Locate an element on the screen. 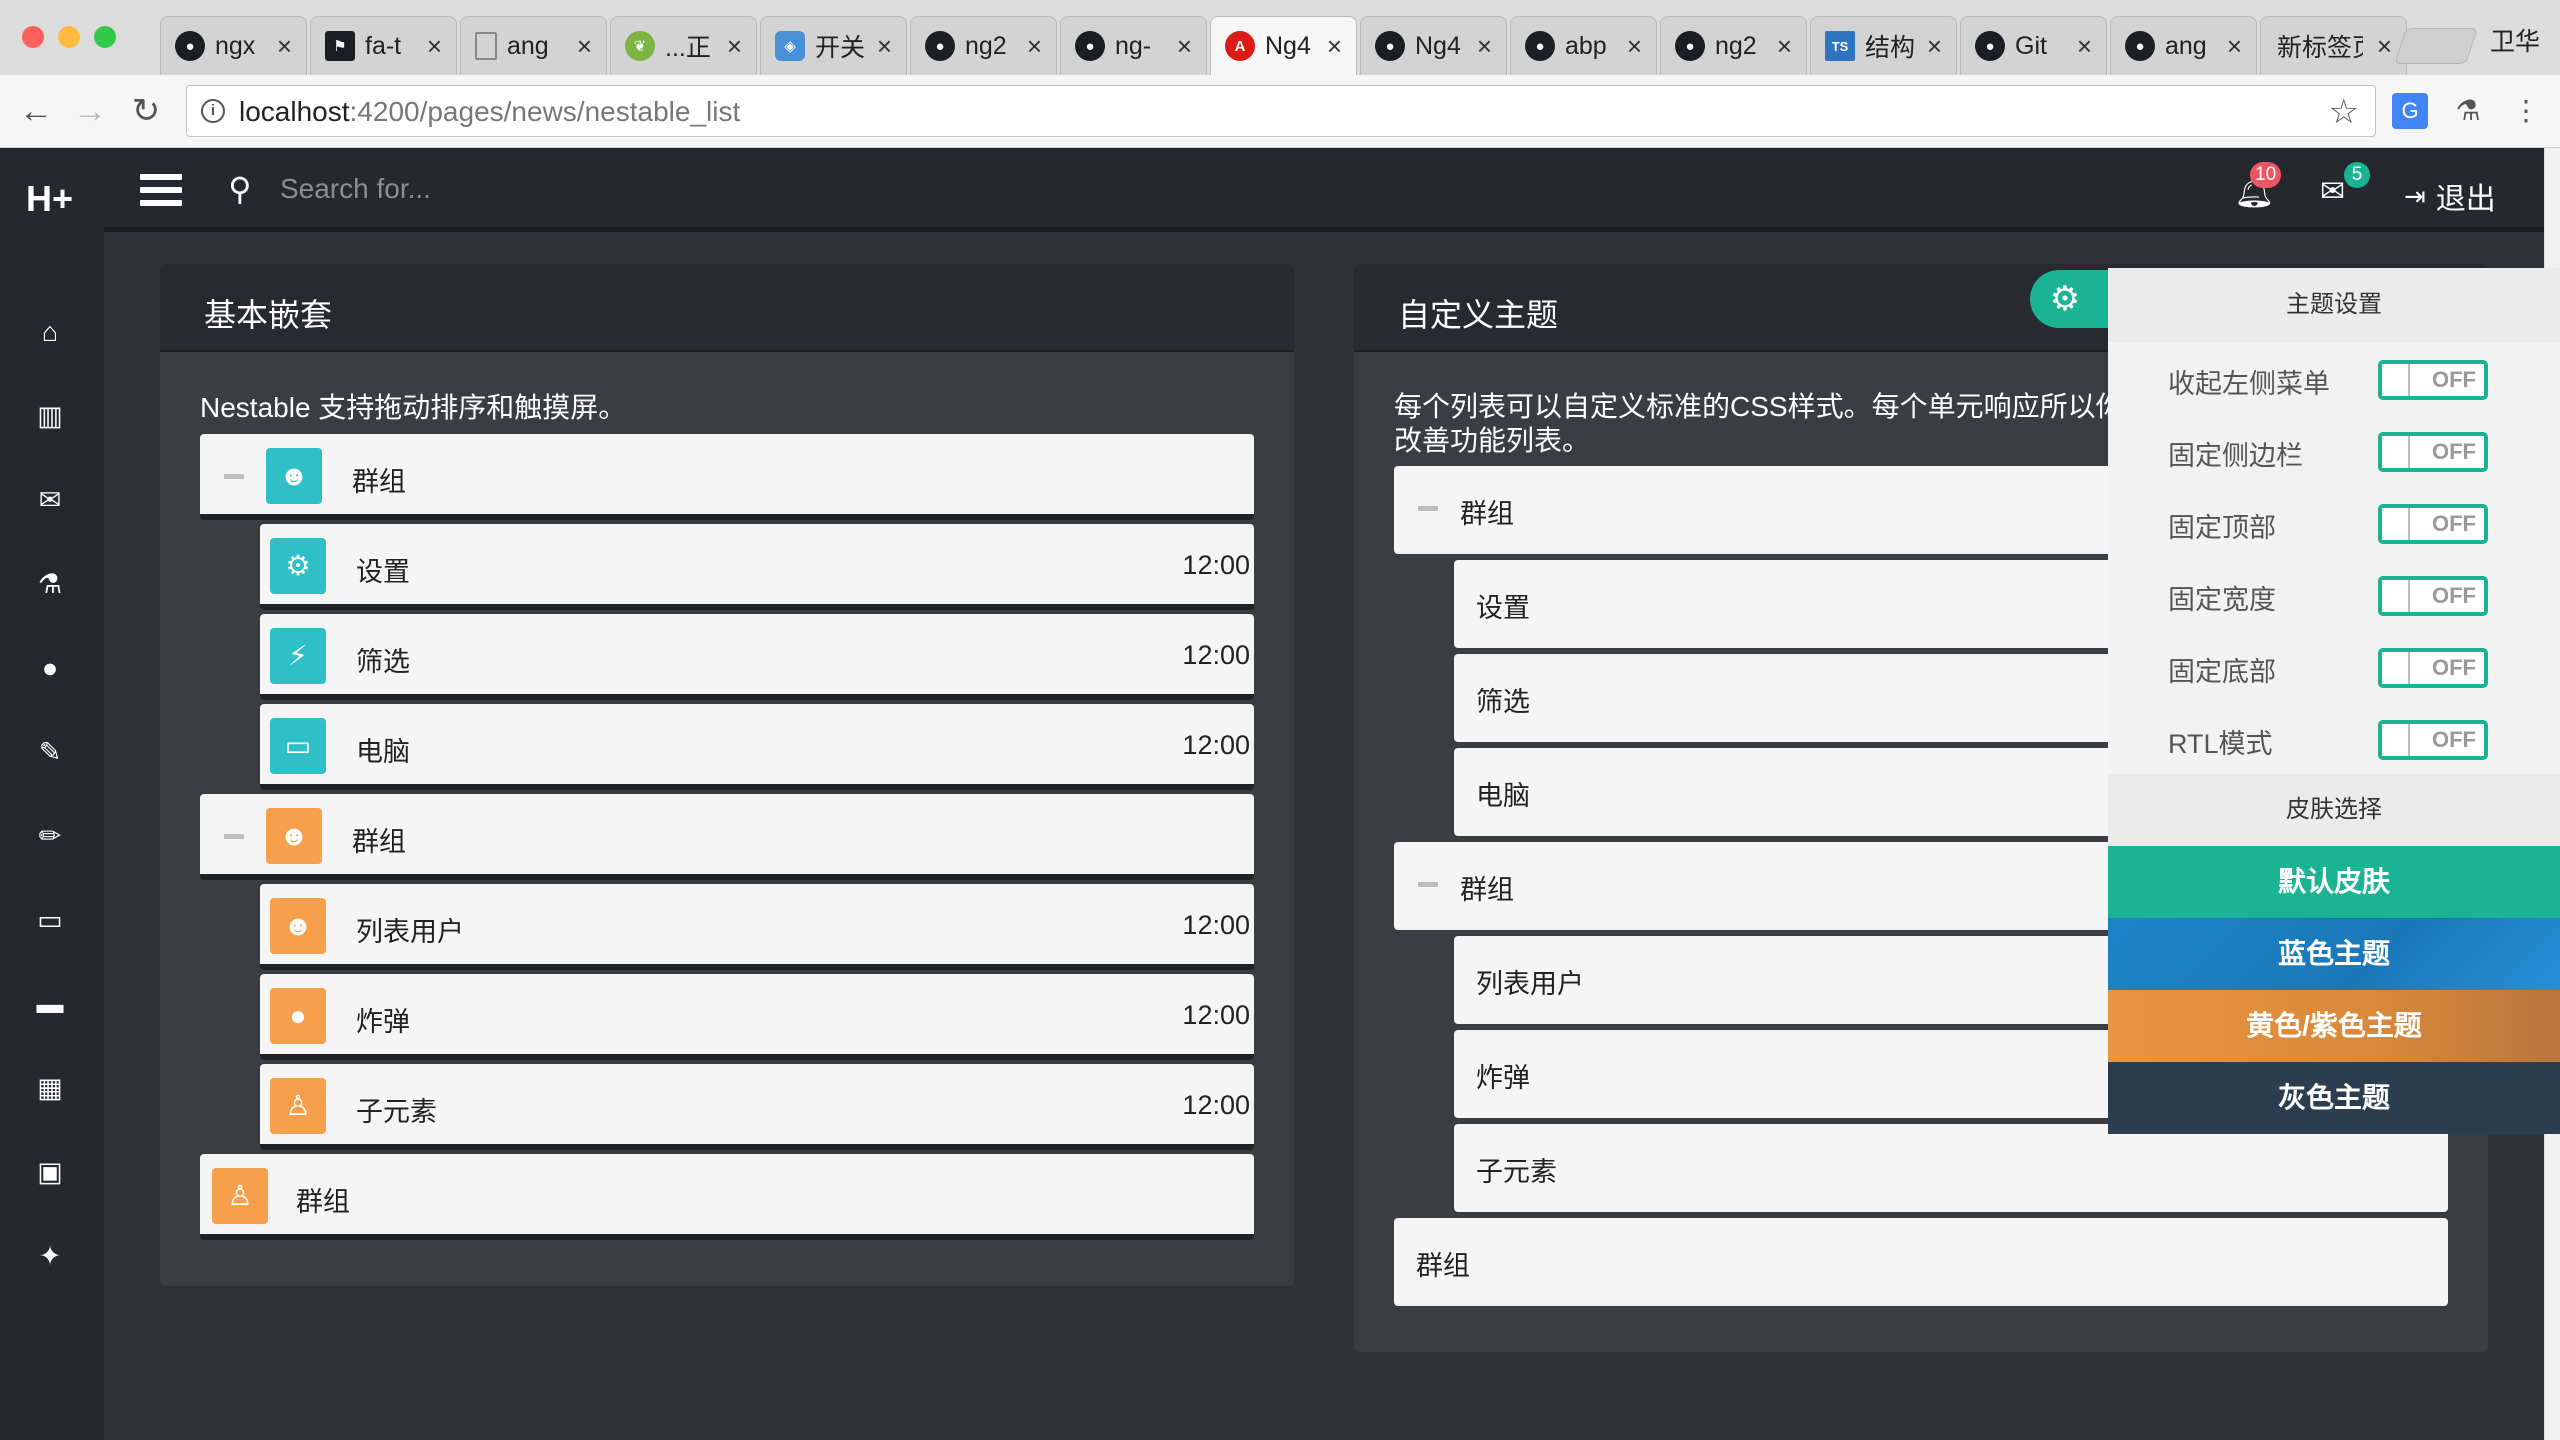 The image size is (2560, 1440). menu-toggle-icon is located at coordinates (161, 190).